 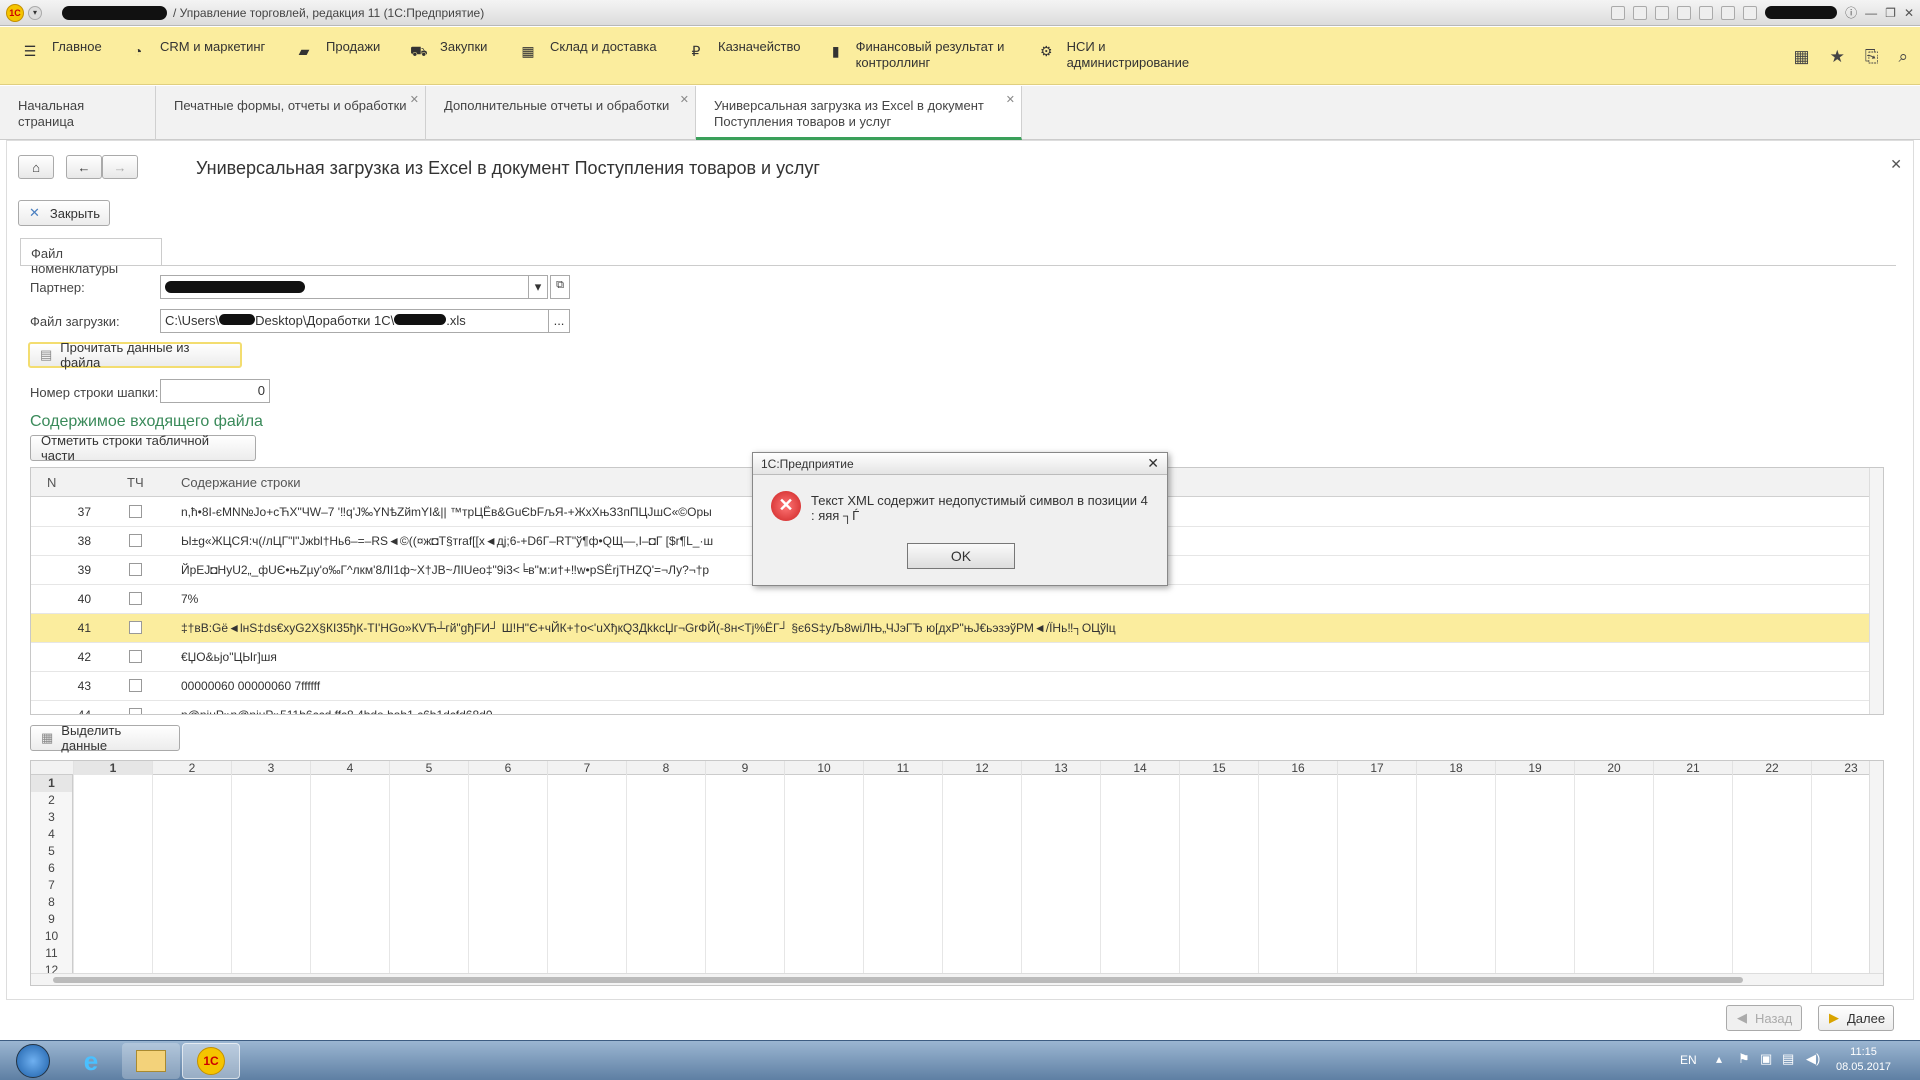 I want to click on grid-column-label: 15, so click(x=1218, y=768).